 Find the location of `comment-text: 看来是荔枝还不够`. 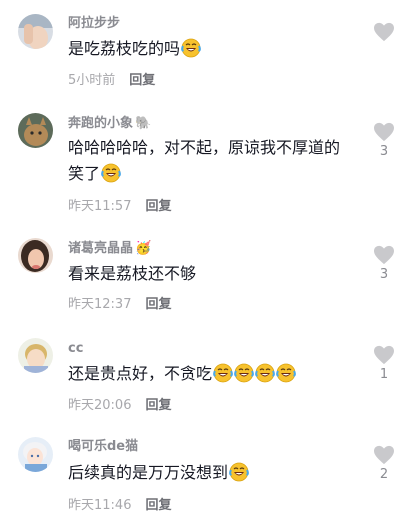

comment-text: 看来是荔枝还不够 is located at coordinates (132, 273).